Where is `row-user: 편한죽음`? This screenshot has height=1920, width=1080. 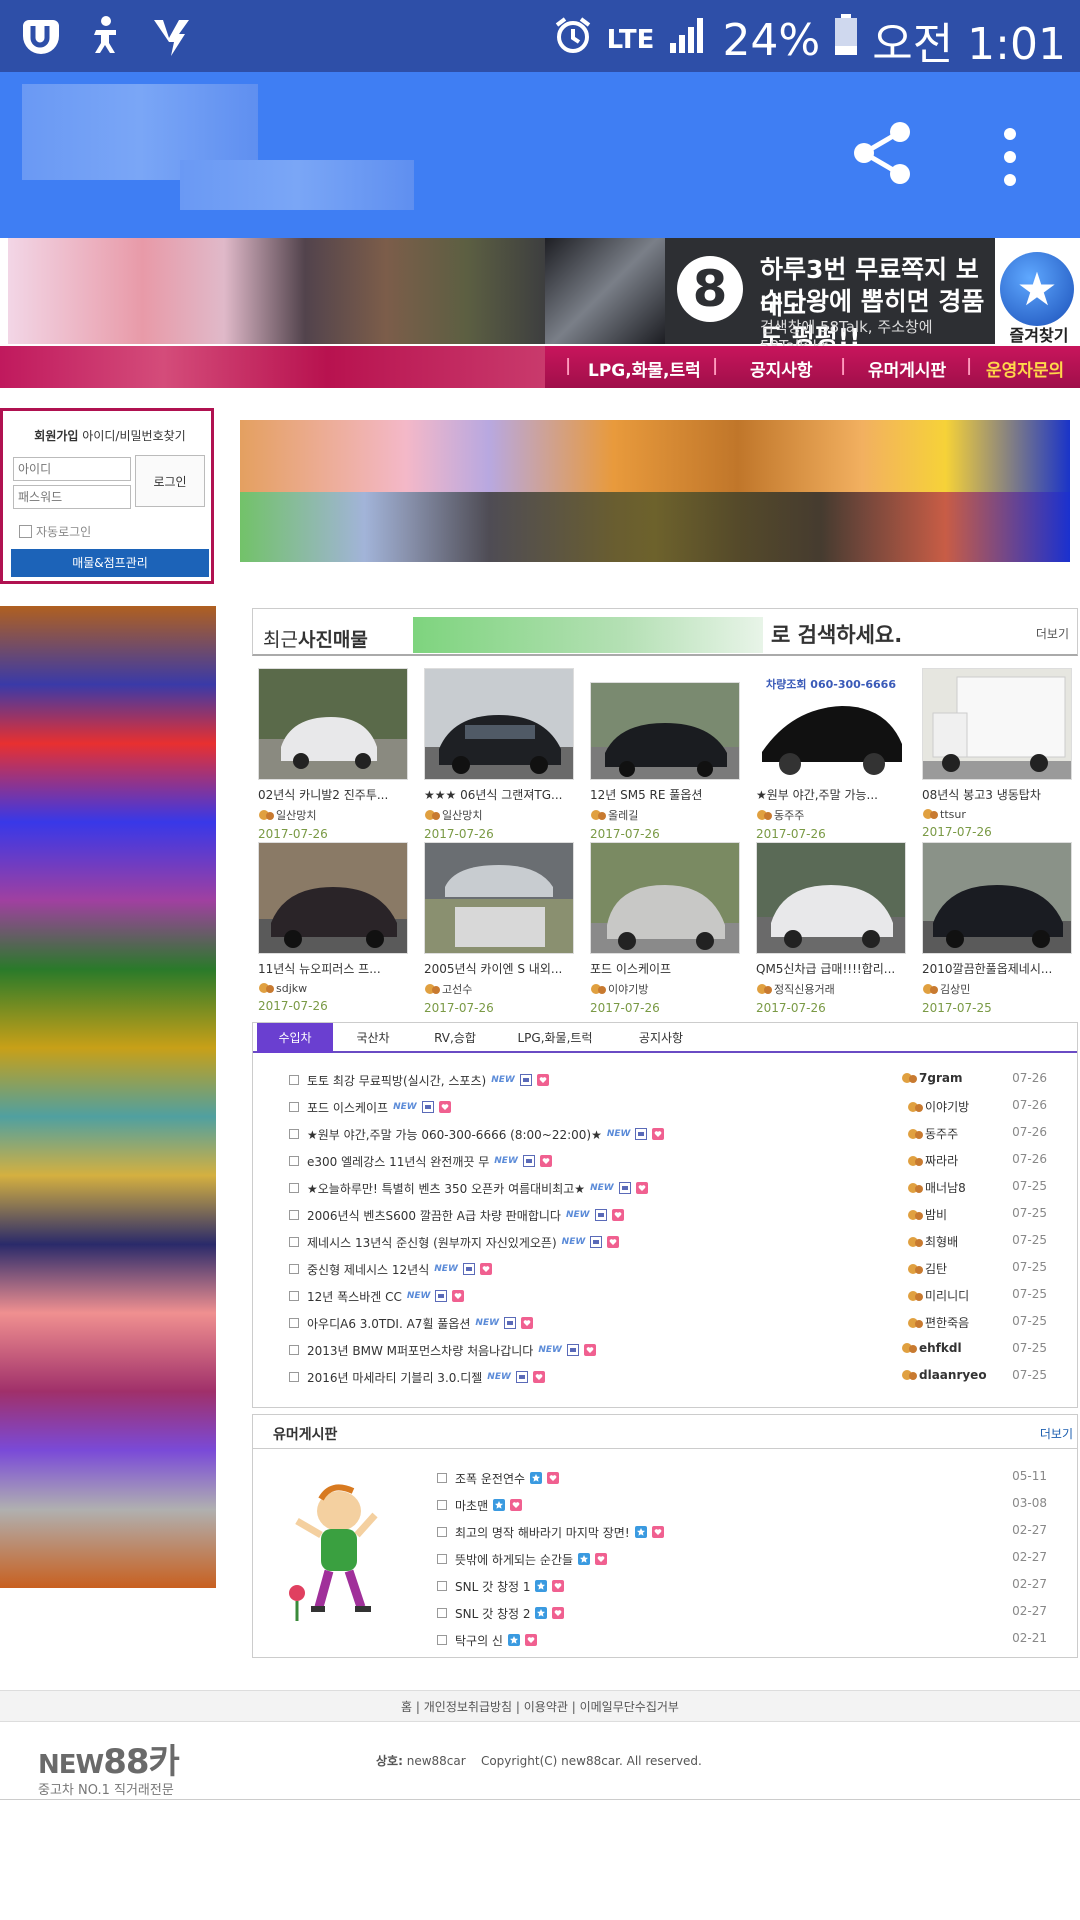 row-user: 편한죽음 is located at coordinates (938, 1322).